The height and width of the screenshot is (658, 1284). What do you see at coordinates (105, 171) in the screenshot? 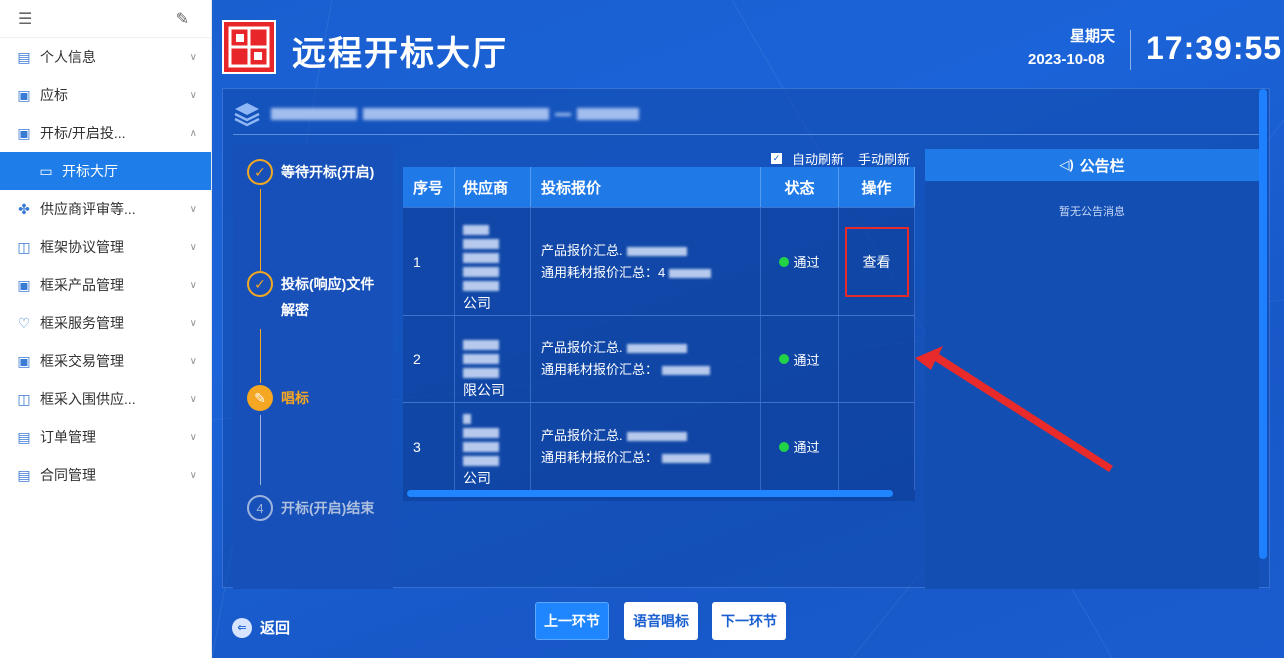
I see `sidebar-item-bid-hall: ▭ 开标大厅` at bounding box center [105, 171].